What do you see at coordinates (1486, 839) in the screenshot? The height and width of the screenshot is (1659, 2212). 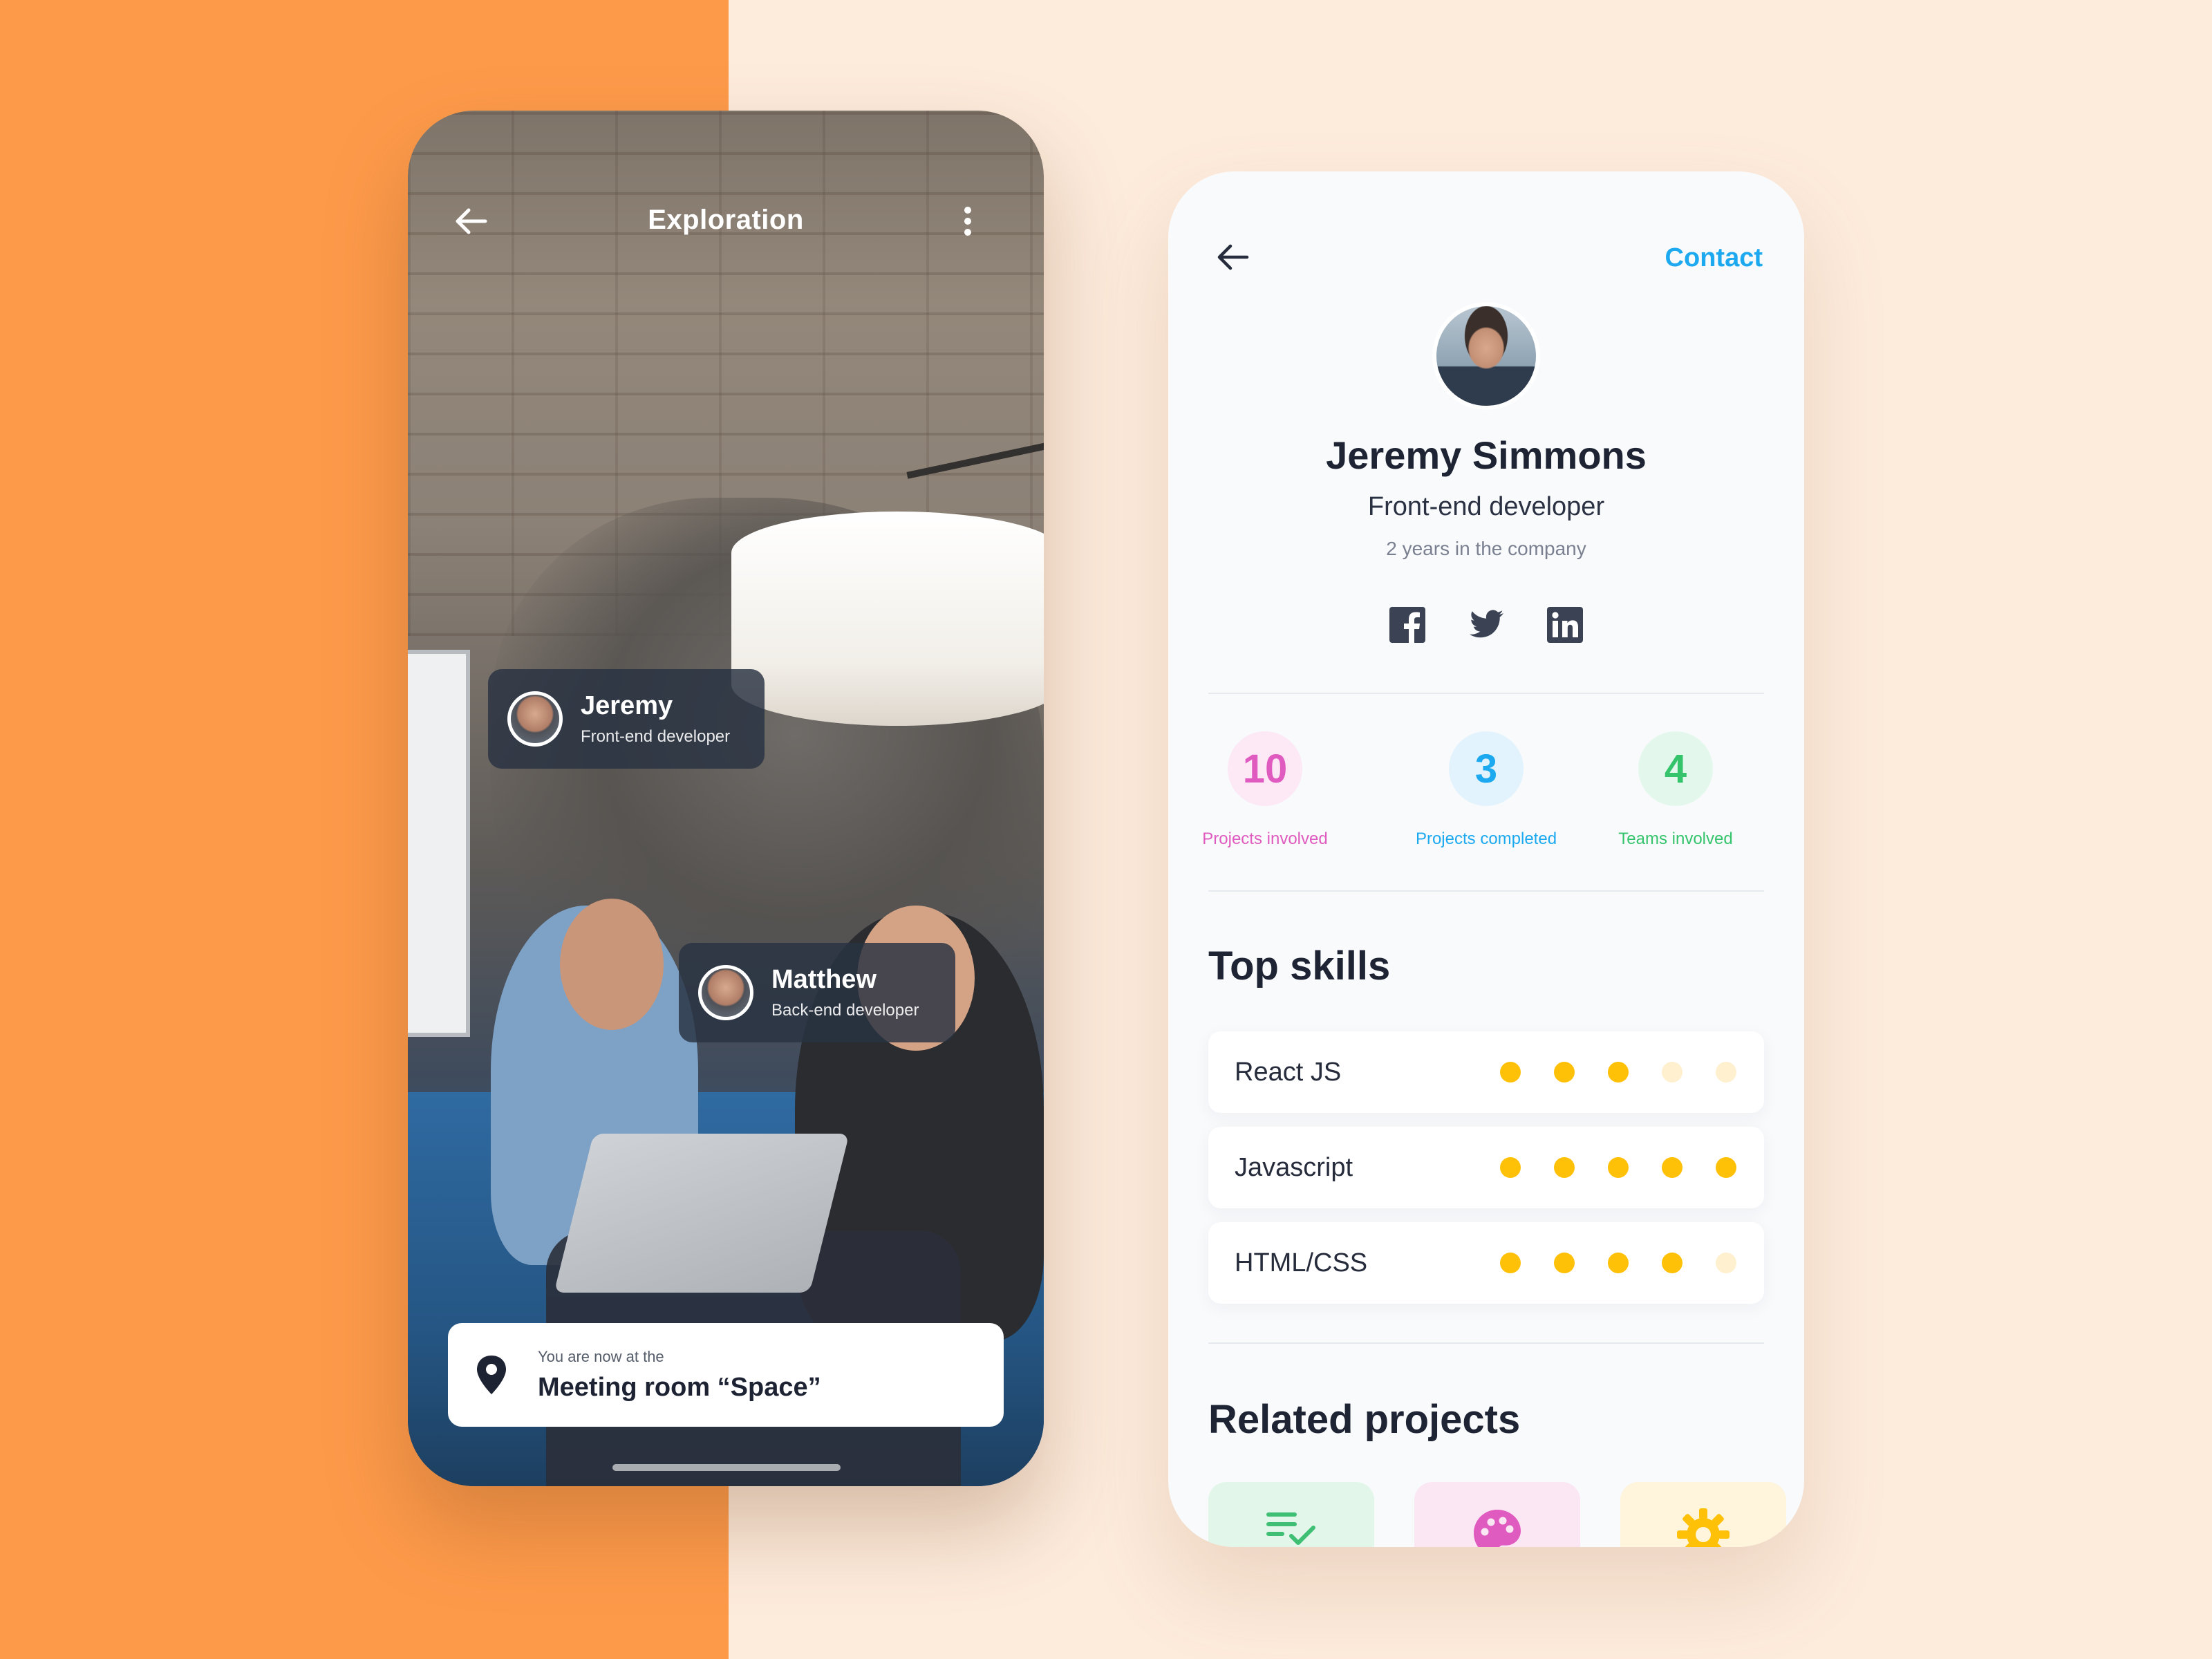 I see `stat-label: Projects completed` at bounding box center [1486, 839].